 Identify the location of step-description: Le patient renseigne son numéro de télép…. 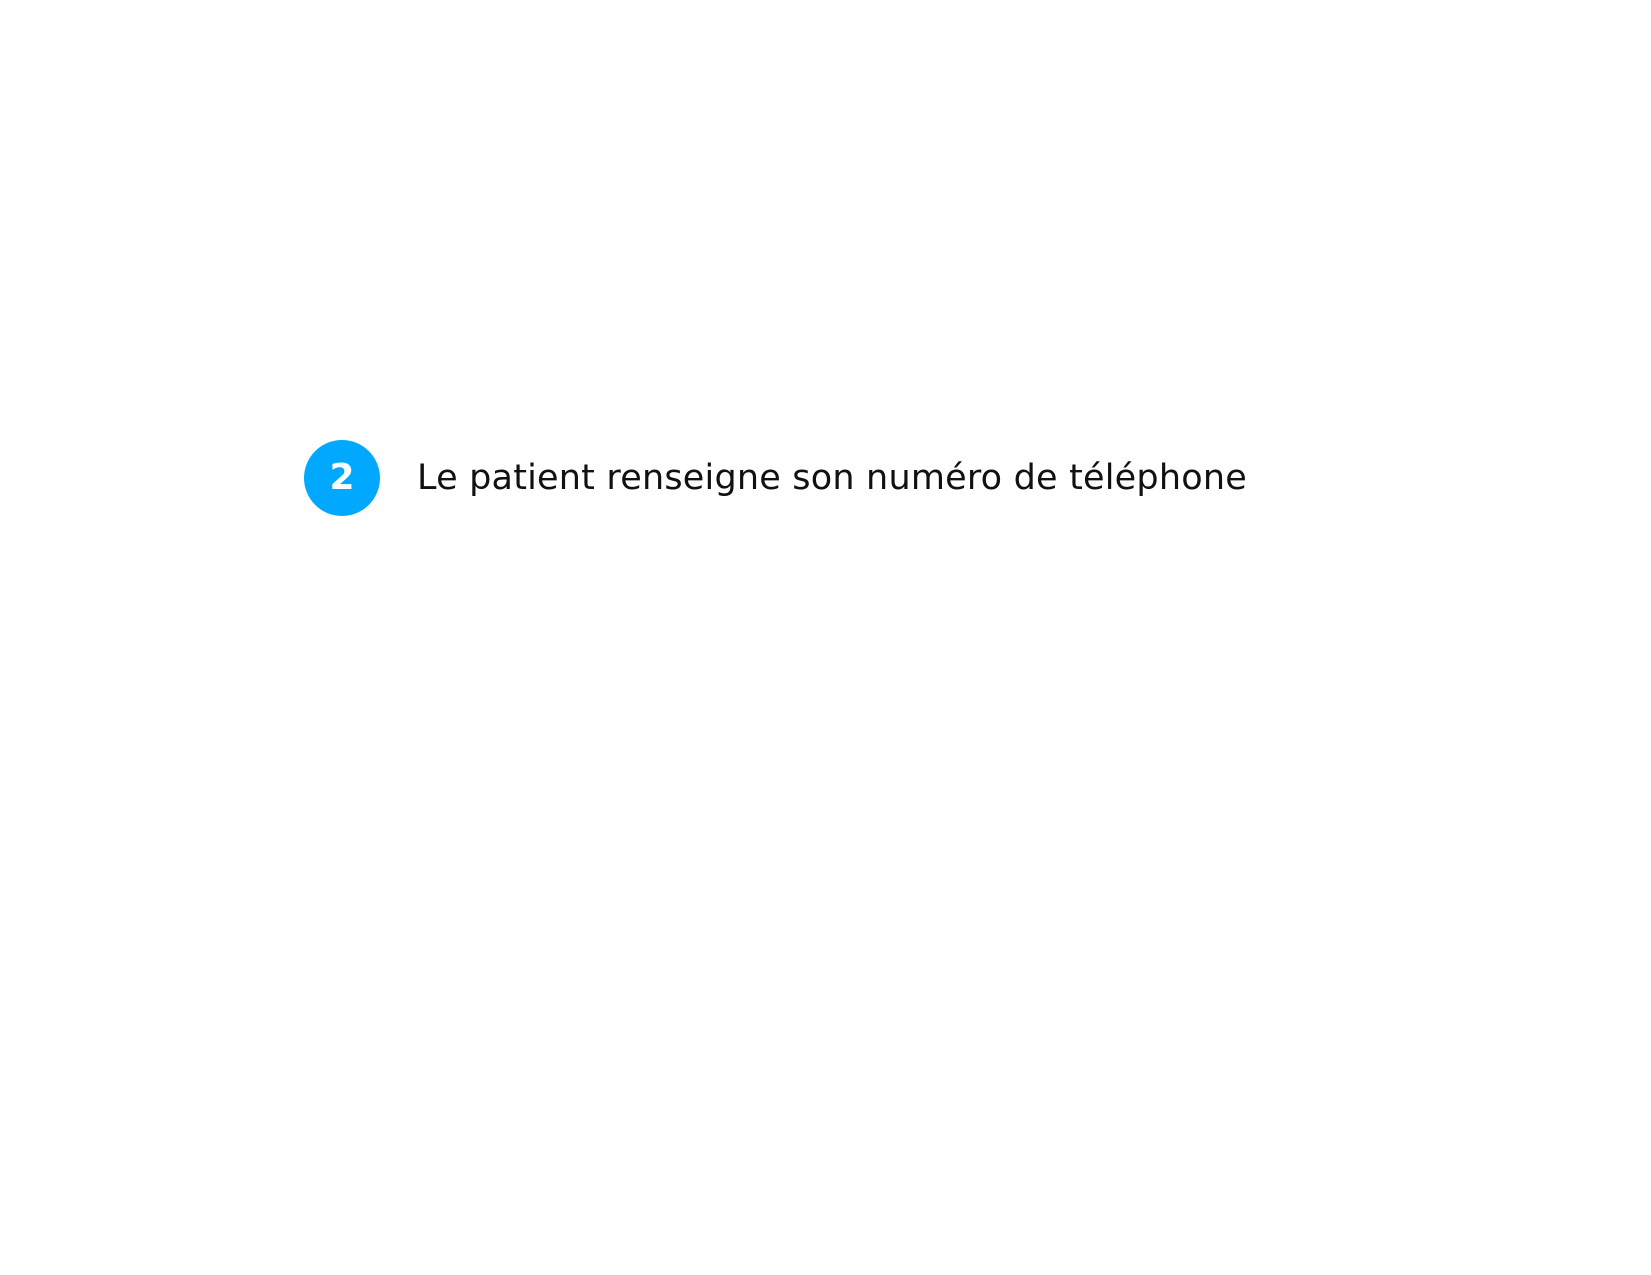
(832, 477).